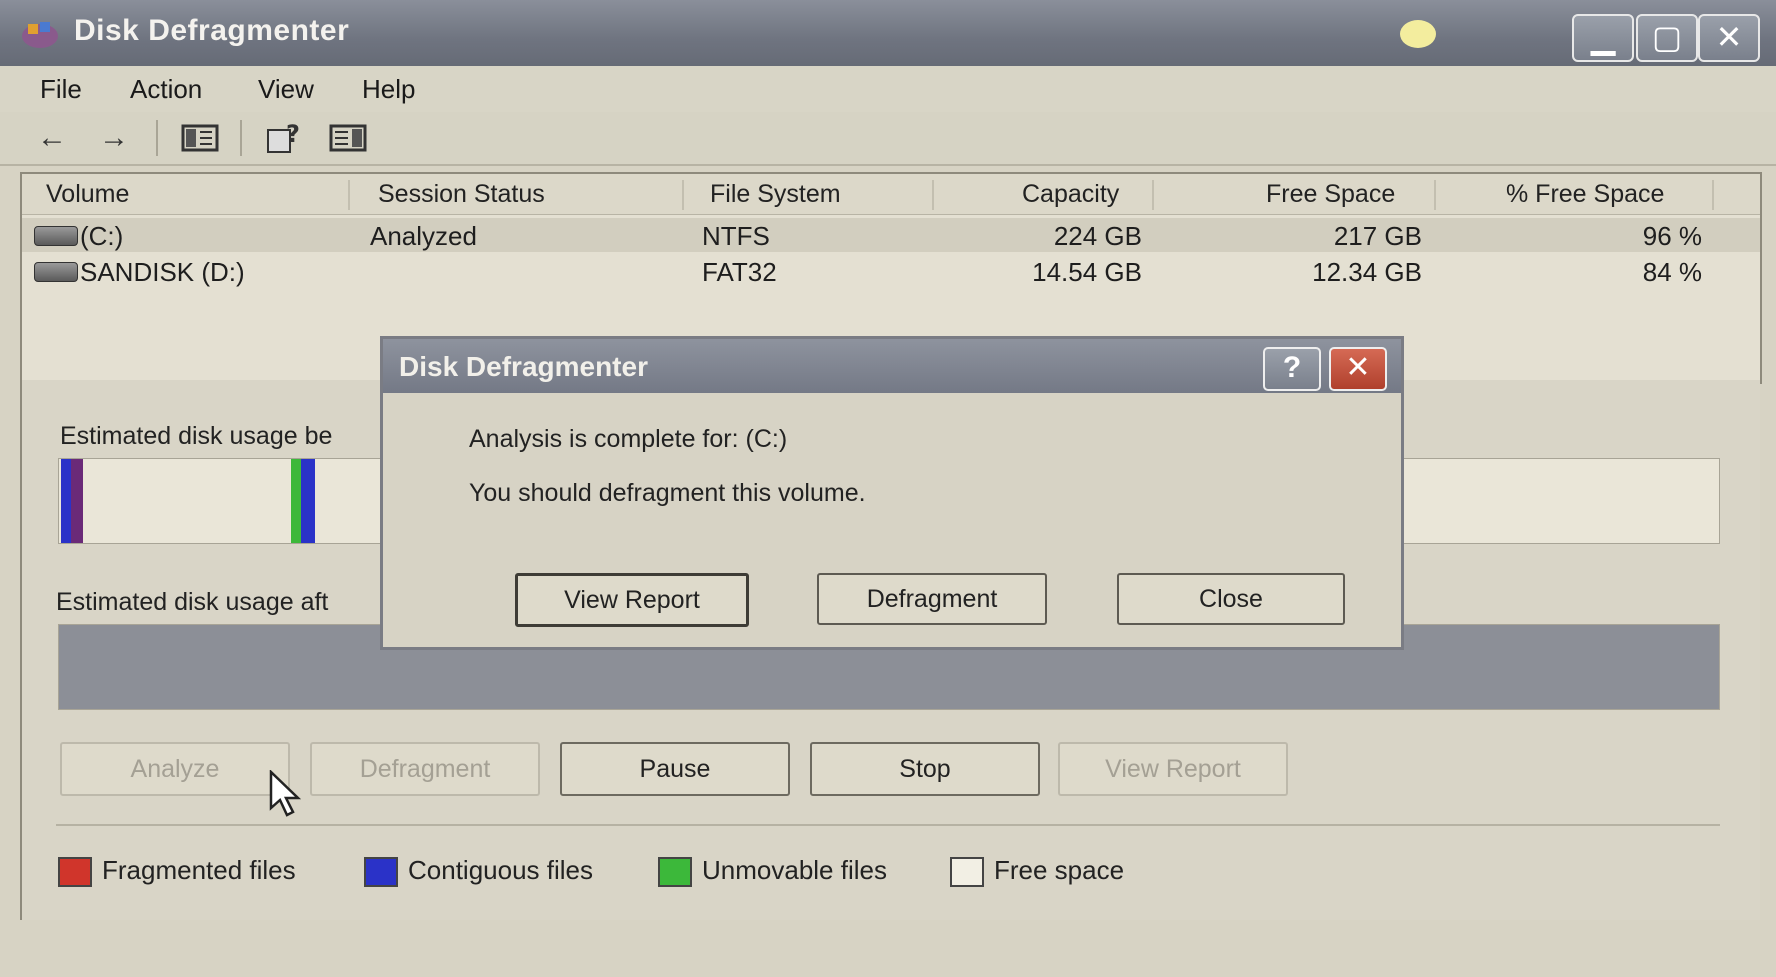 The image size is (1776, 977). I want to click on show-hide-action-pane-icon, so click(348, 138).